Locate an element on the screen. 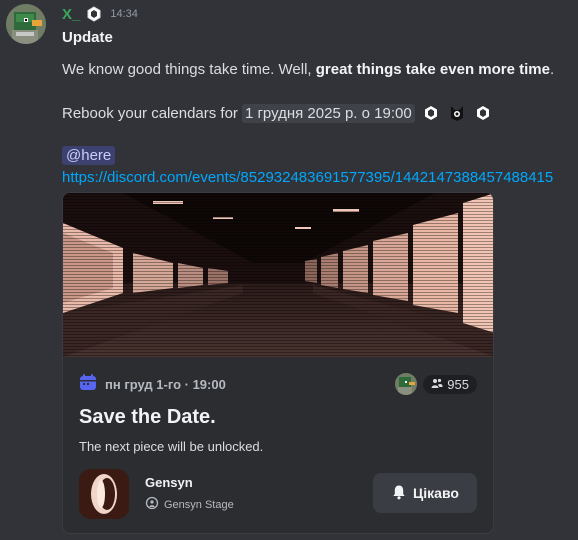  duck-avatar-icon is located at coordinates (26, 24).